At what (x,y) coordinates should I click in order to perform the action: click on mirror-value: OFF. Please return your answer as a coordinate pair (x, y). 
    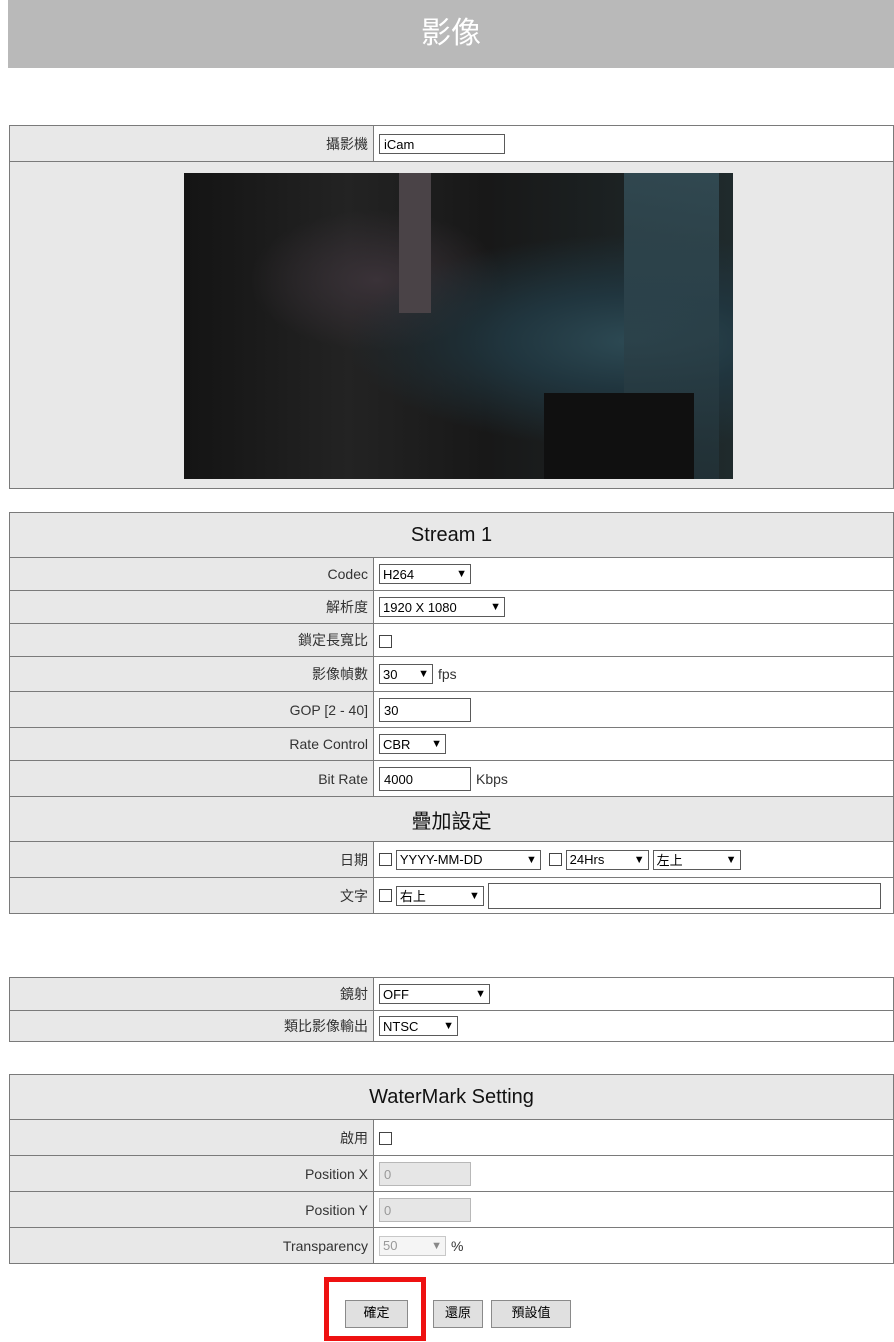
    Looking at the image, I should click on (396, 994).